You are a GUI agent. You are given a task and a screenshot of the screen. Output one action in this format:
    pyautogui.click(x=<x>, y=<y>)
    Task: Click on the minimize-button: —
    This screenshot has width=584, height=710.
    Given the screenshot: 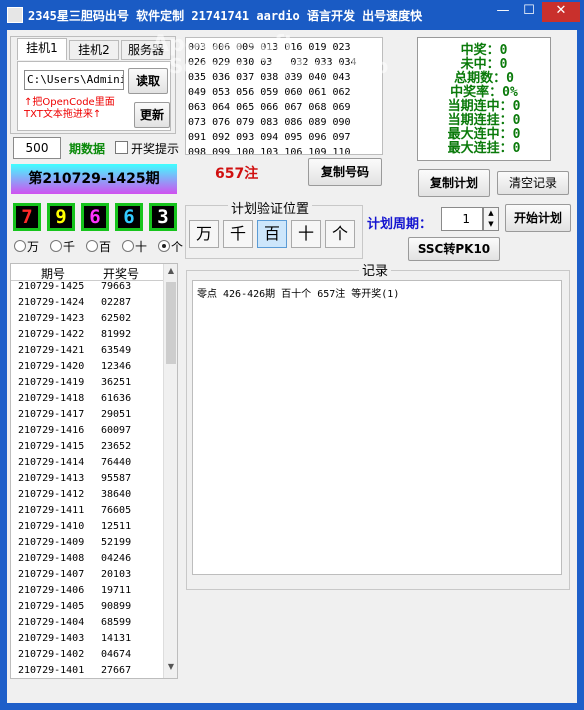 What is the action you would take?
    pyautogui.click(x=503, y=12)
    